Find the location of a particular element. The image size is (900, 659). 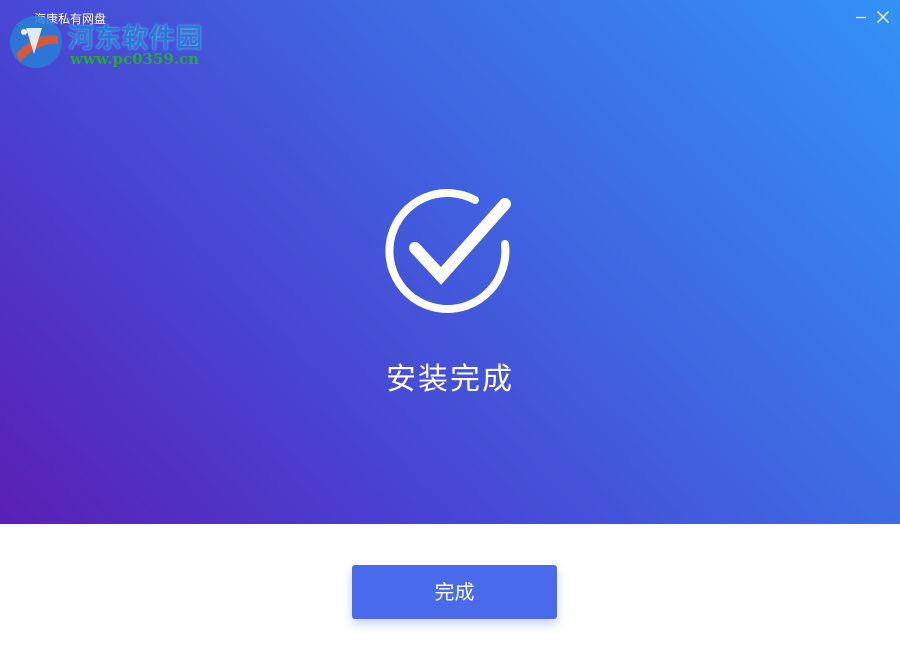

watermark-logo-icon is located at coordinates (36, 42).